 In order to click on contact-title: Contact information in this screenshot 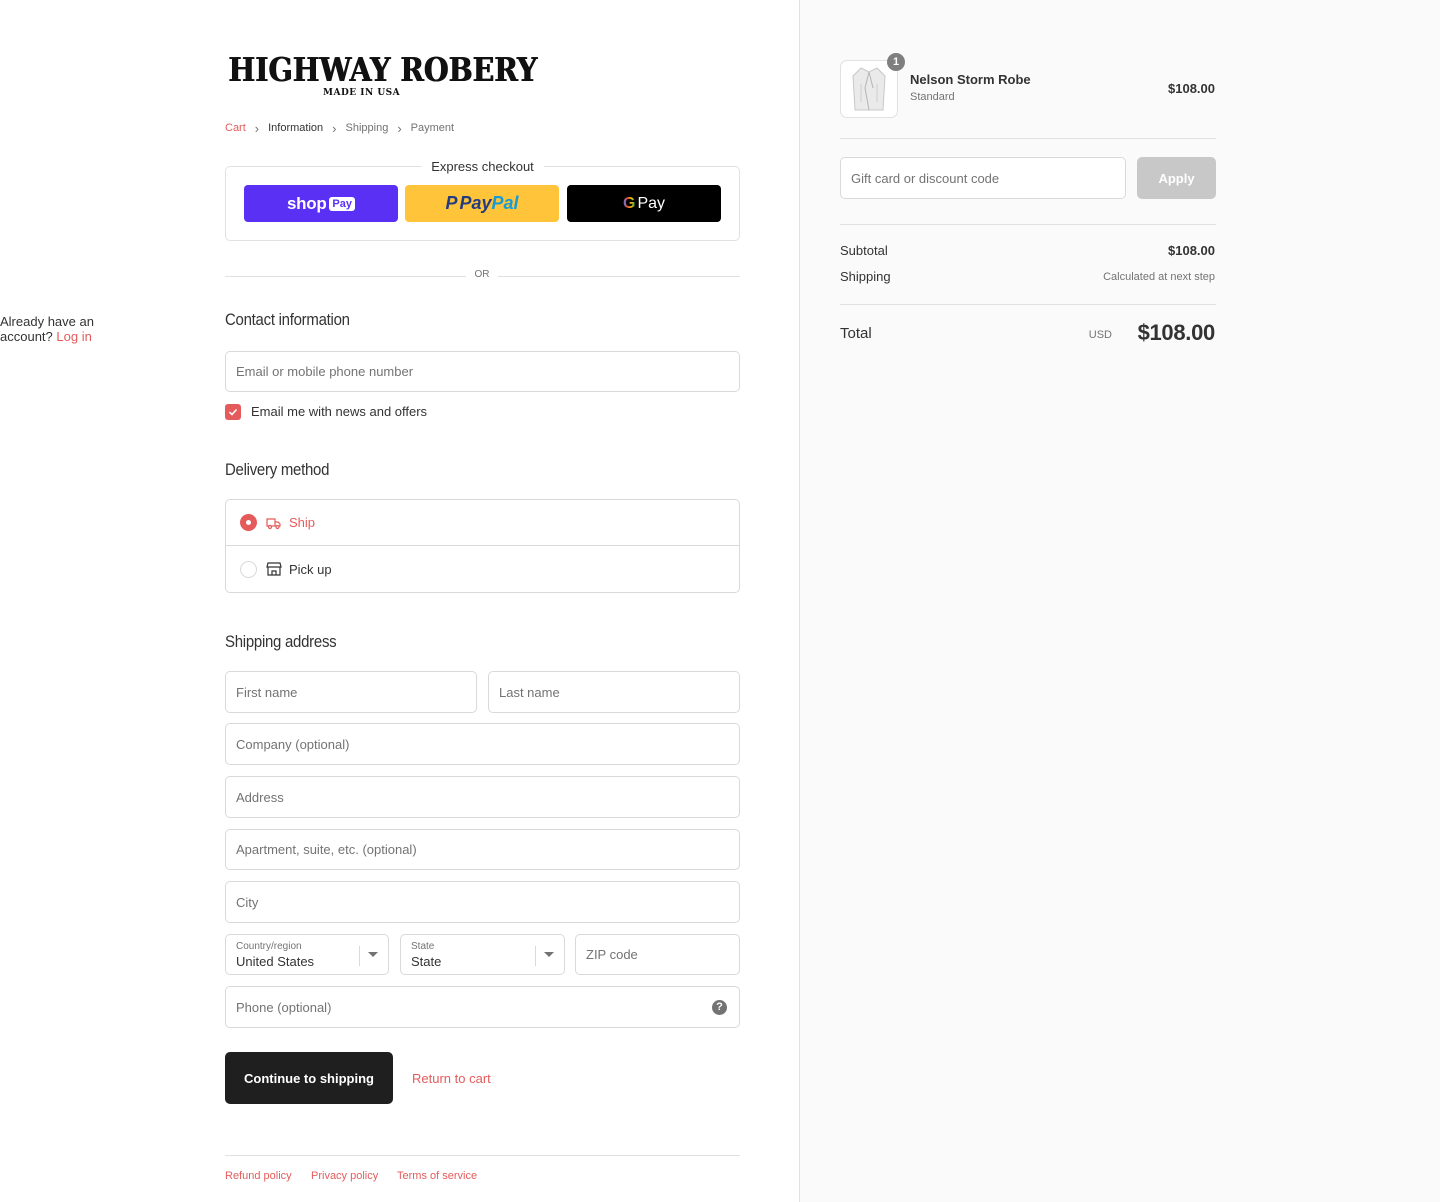, I will do `click(287, 319)`.